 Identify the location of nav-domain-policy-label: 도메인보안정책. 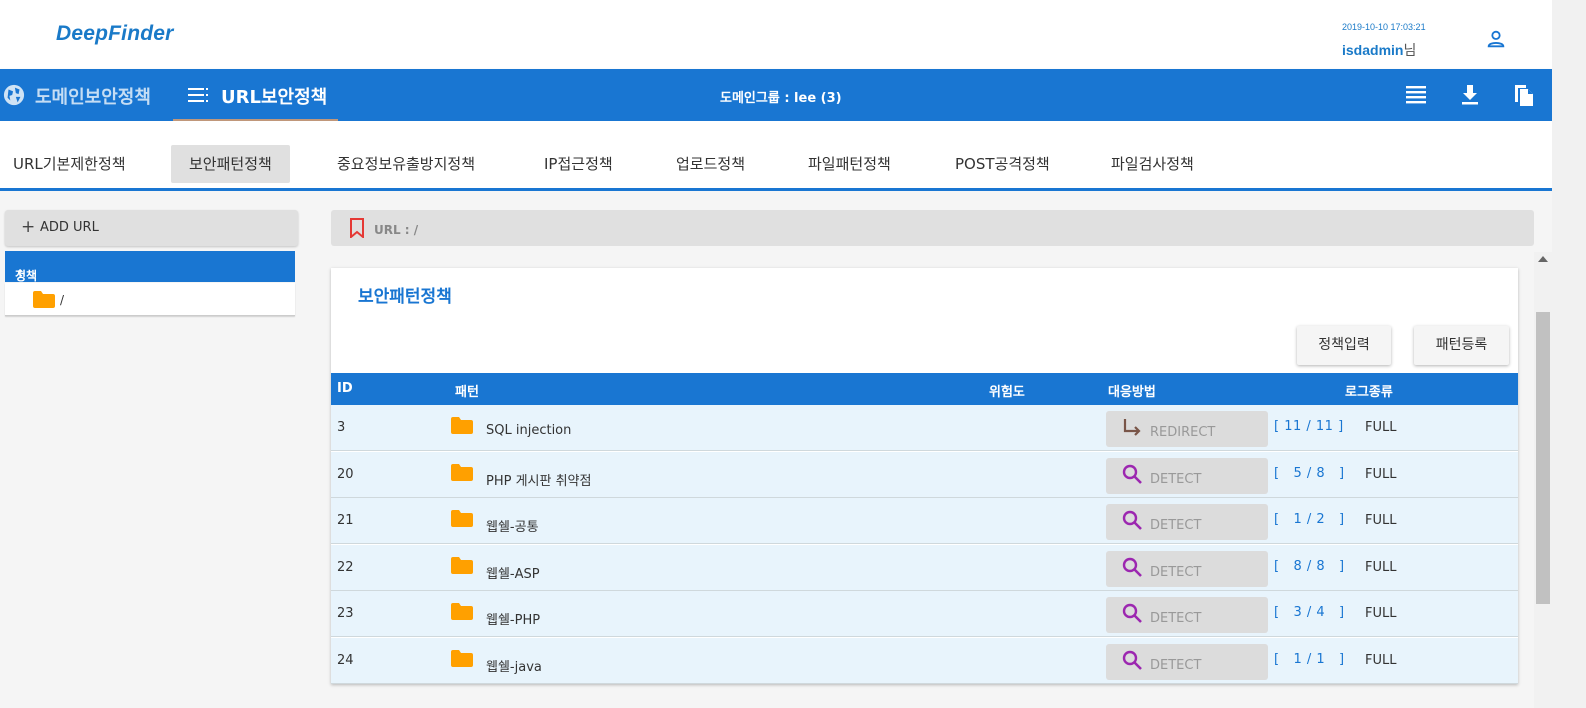
(93, 97).